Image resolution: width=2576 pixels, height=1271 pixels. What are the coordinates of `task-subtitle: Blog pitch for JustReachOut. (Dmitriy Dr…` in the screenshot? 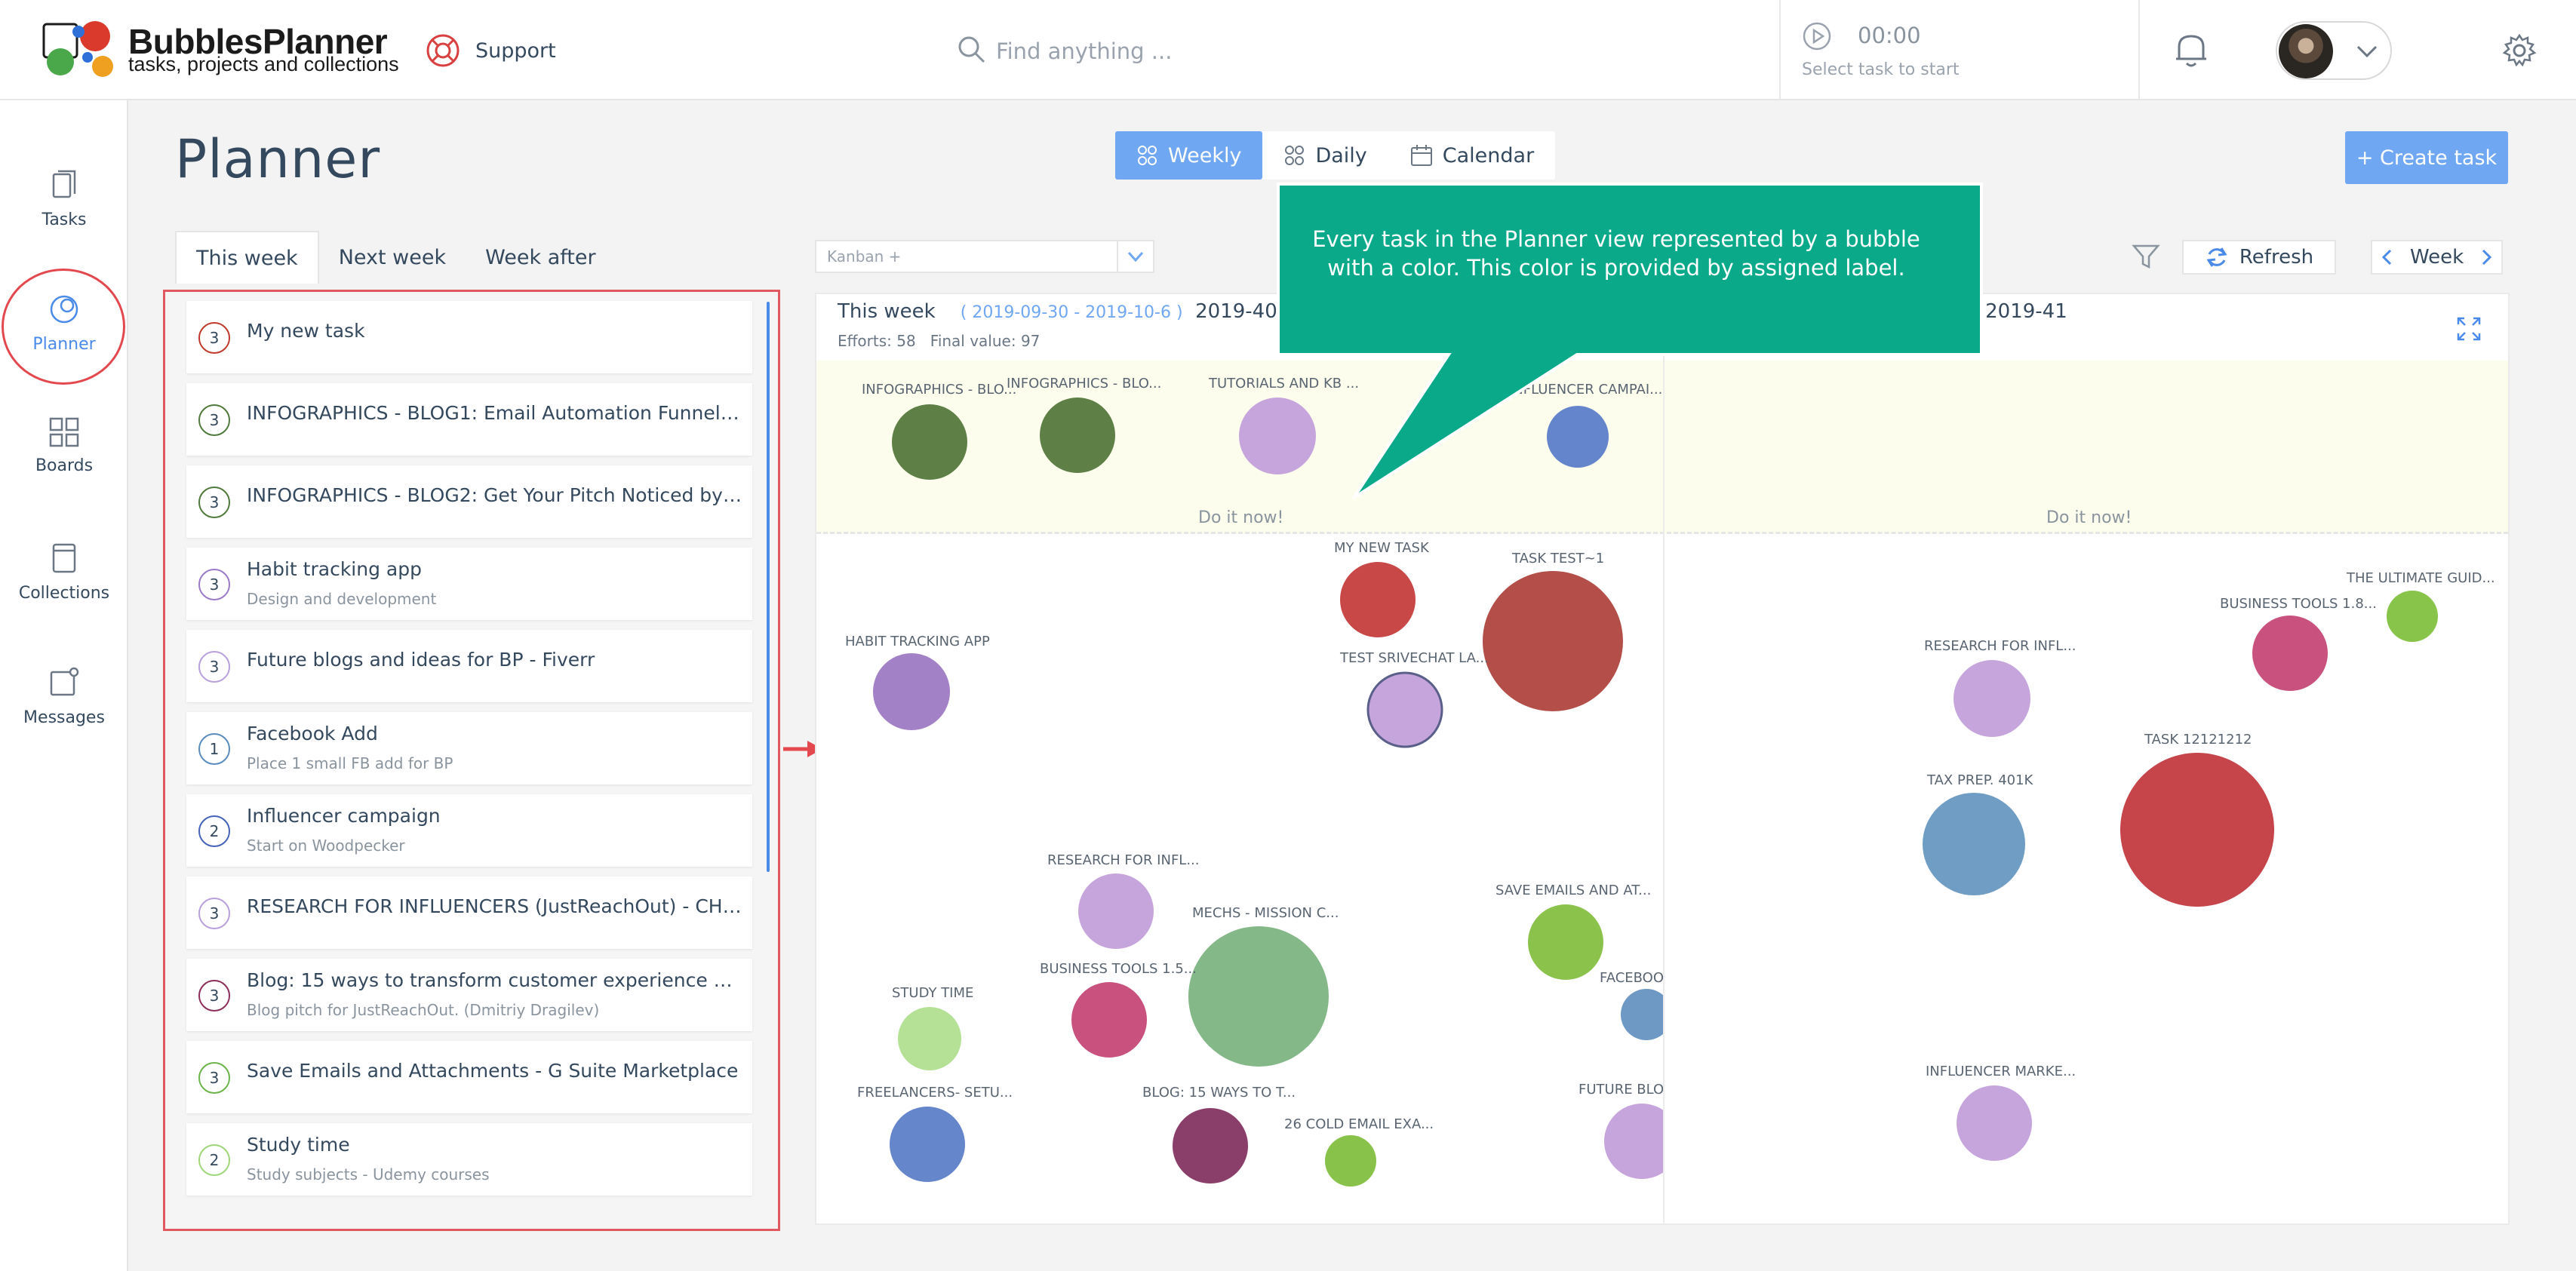 It's located at (423, 1010).